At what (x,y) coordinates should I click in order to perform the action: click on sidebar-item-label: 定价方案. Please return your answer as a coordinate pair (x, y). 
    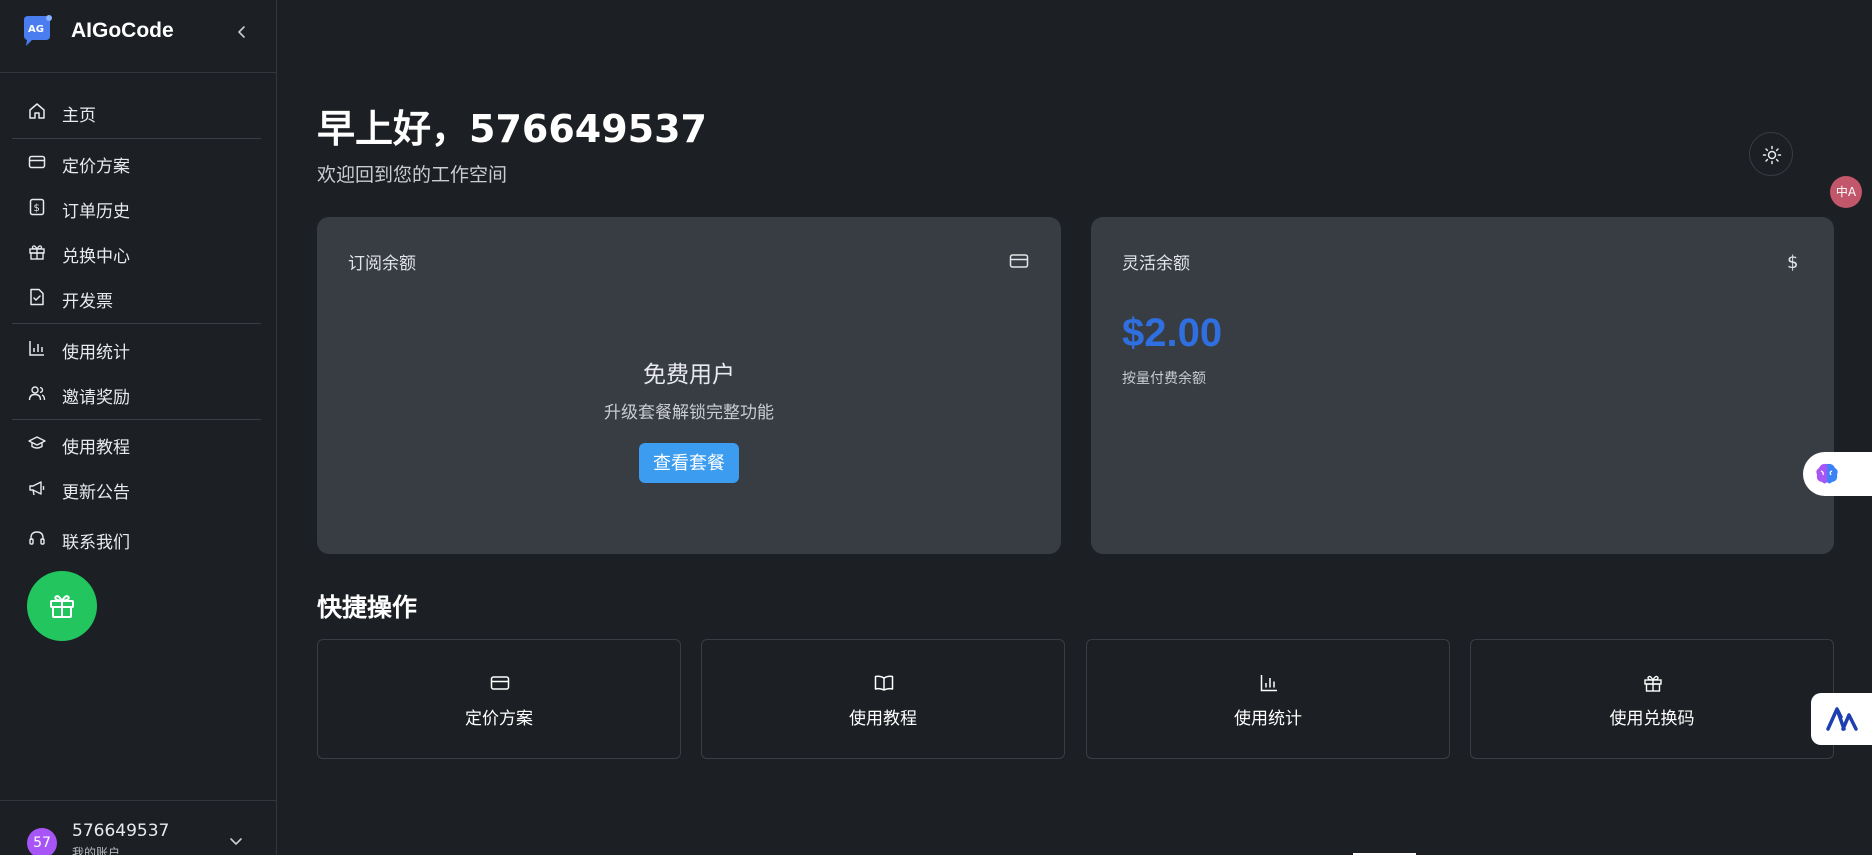
    Looking at the image, I should click on (96, 167).